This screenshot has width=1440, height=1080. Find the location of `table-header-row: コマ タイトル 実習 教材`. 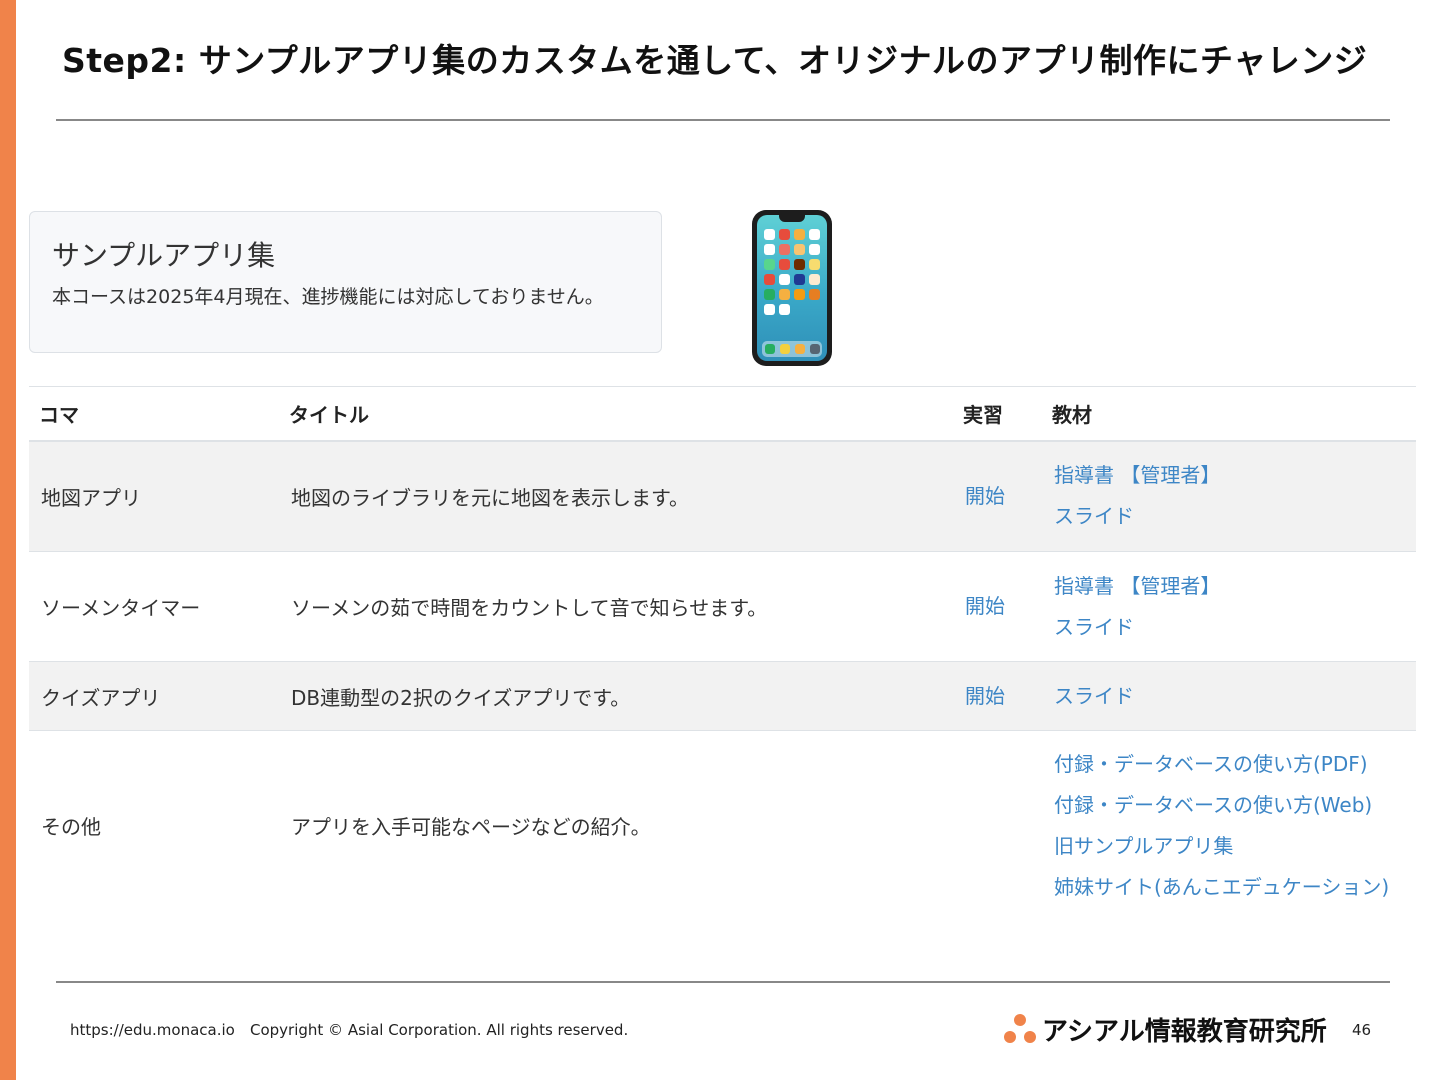

table-header-row: コマ タイトル 実習 教材 is located at coordinates (722, 413).